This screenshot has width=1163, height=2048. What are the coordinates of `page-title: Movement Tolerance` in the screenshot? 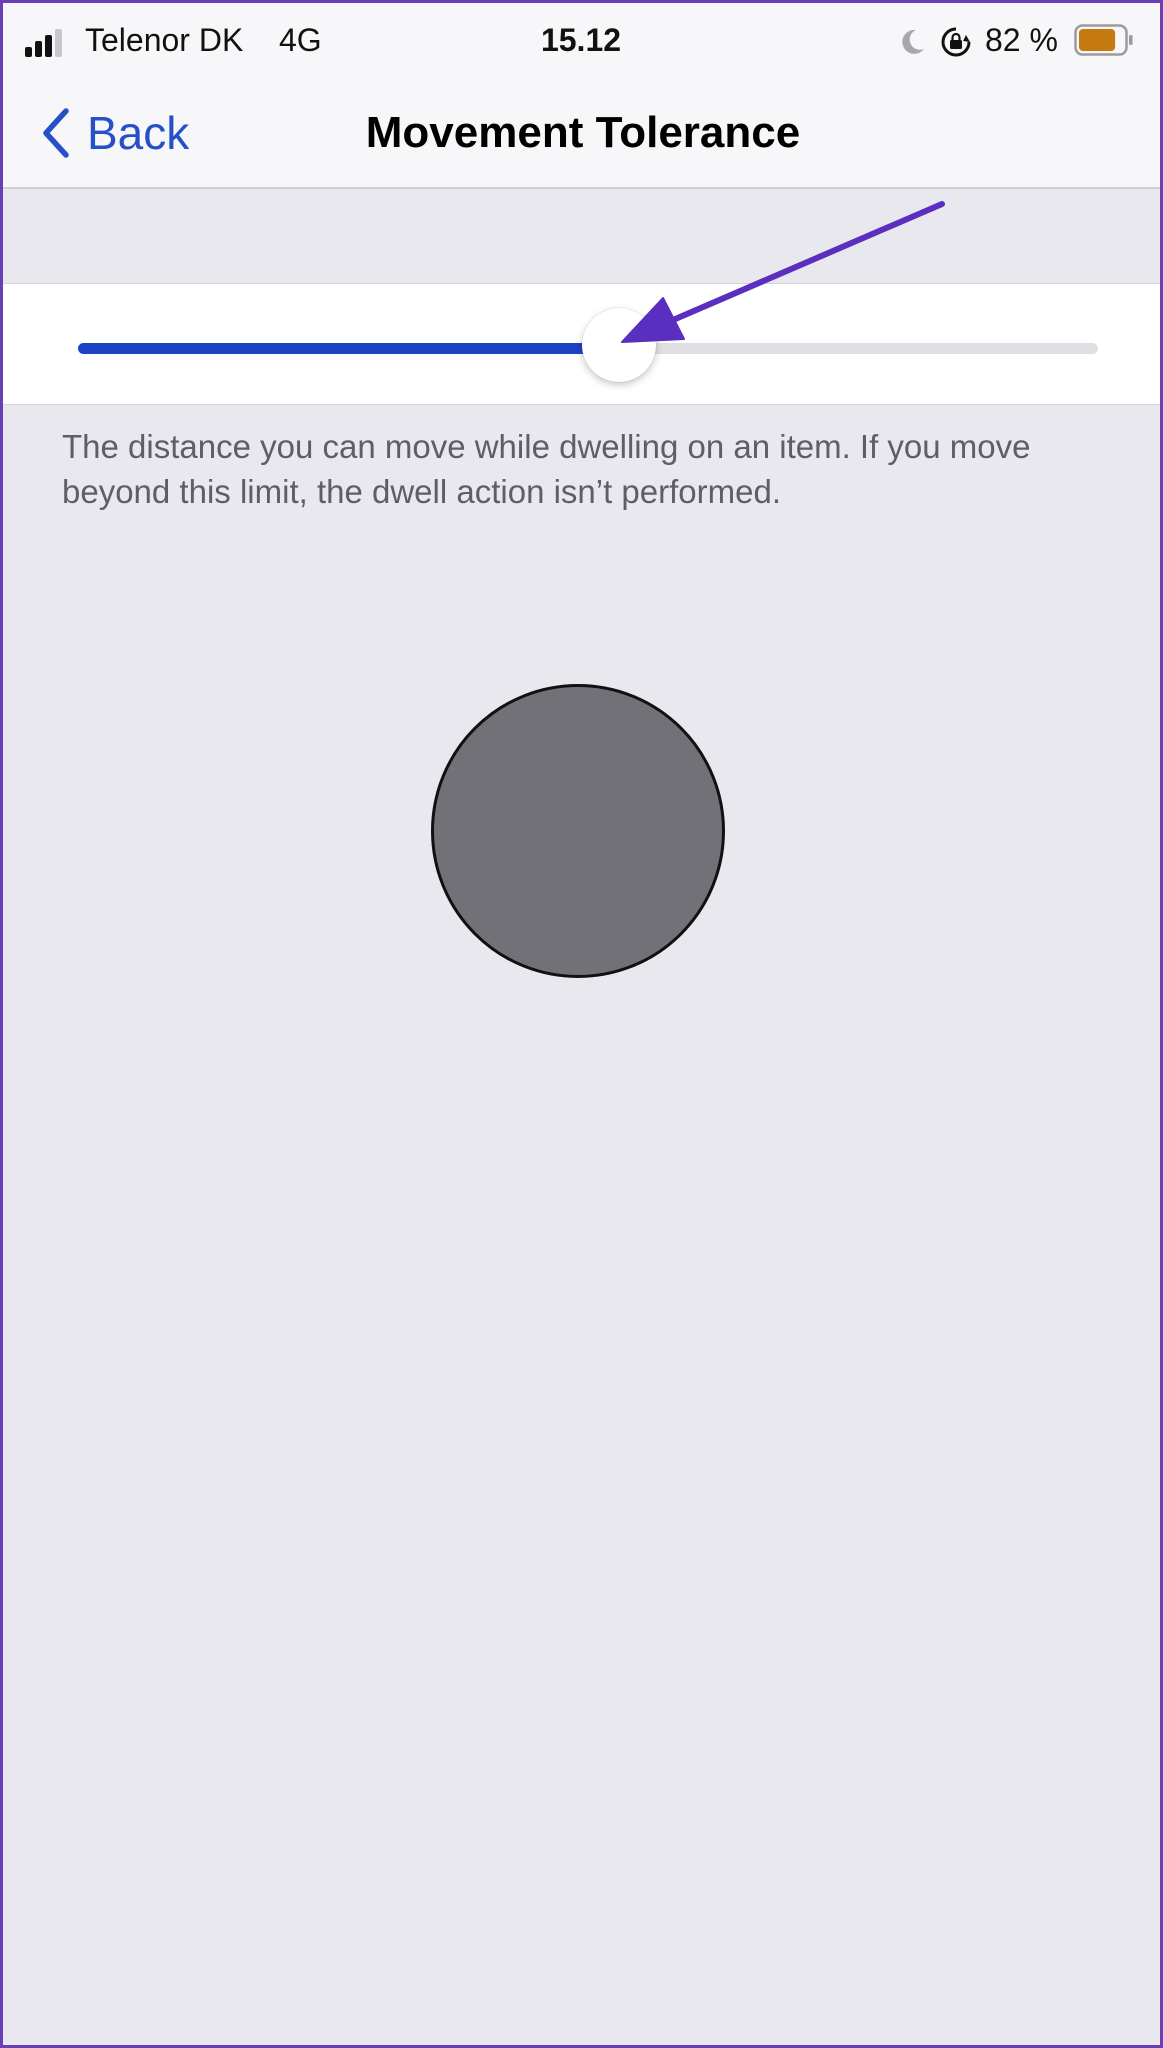 It's located at (583, 132).